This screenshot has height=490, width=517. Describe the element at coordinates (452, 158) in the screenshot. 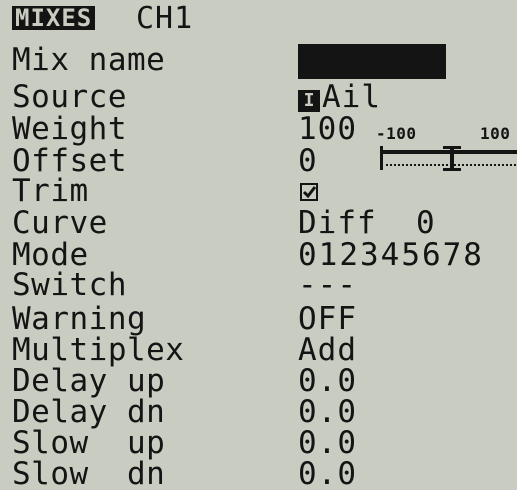

I see `offset-cursor` at that location.